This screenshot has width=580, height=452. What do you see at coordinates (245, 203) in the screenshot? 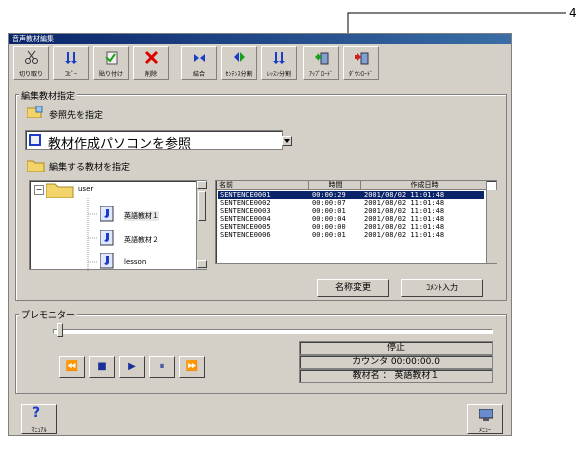
I see `table-cell-name: SENTENCE0002` at bounding box center [245, 203].